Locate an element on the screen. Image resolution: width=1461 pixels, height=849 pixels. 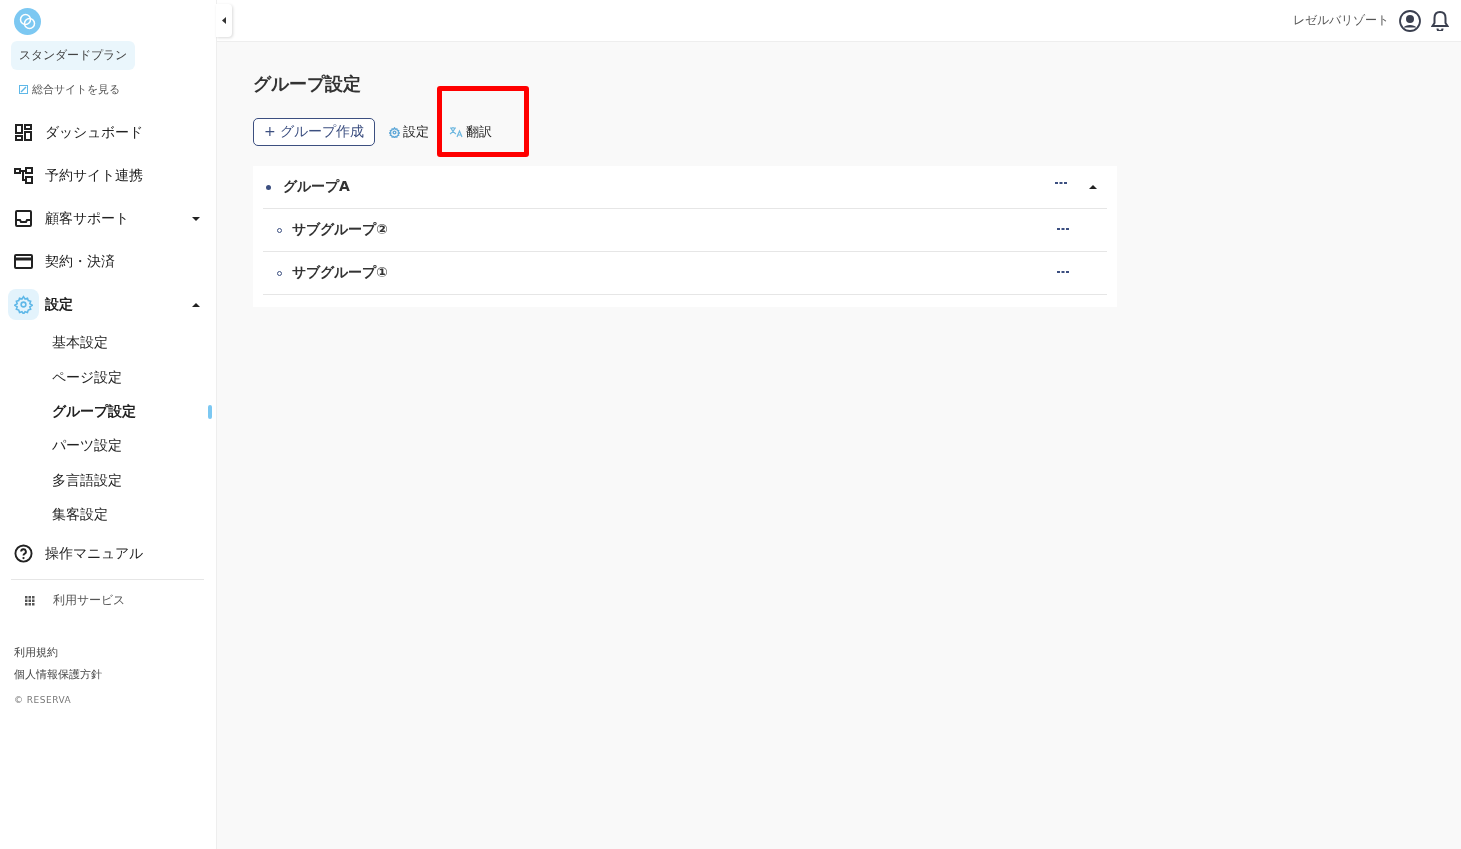
group-row: サブグループ② is located at coordinates (685, 230).